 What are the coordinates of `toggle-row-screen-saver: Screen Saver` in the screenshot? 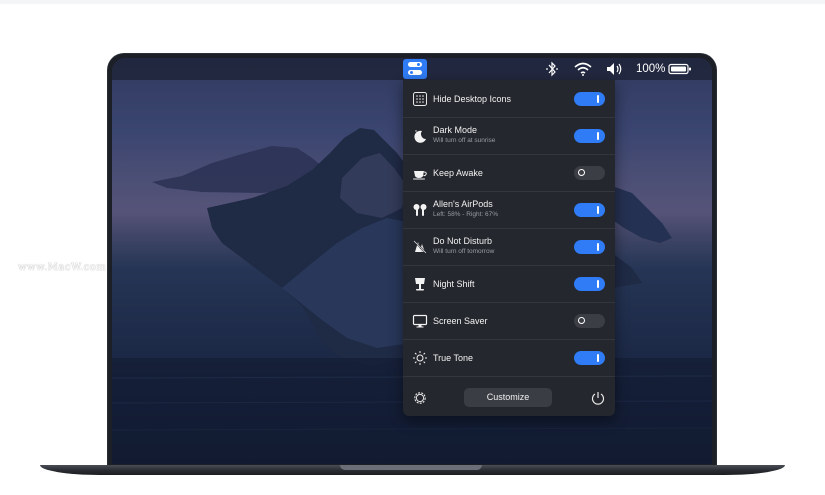 It's located at (509, 321).